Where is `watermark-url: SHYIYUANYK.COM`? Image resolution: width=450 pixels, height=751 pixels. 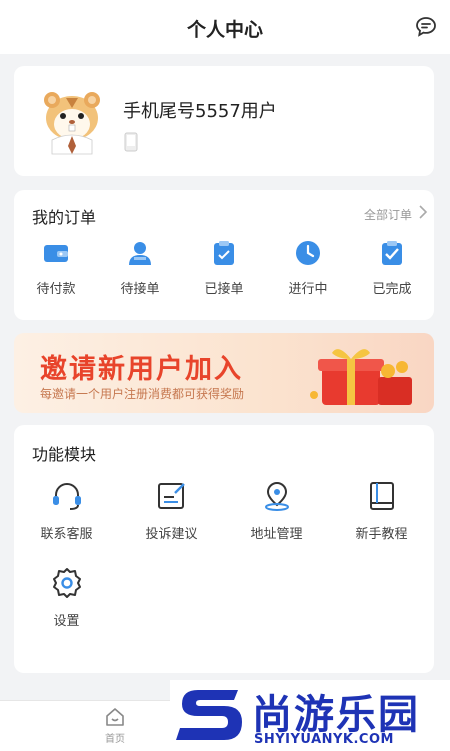 watermark-url: SHYIYUANYK.COM is located at coordinates (324, 739).